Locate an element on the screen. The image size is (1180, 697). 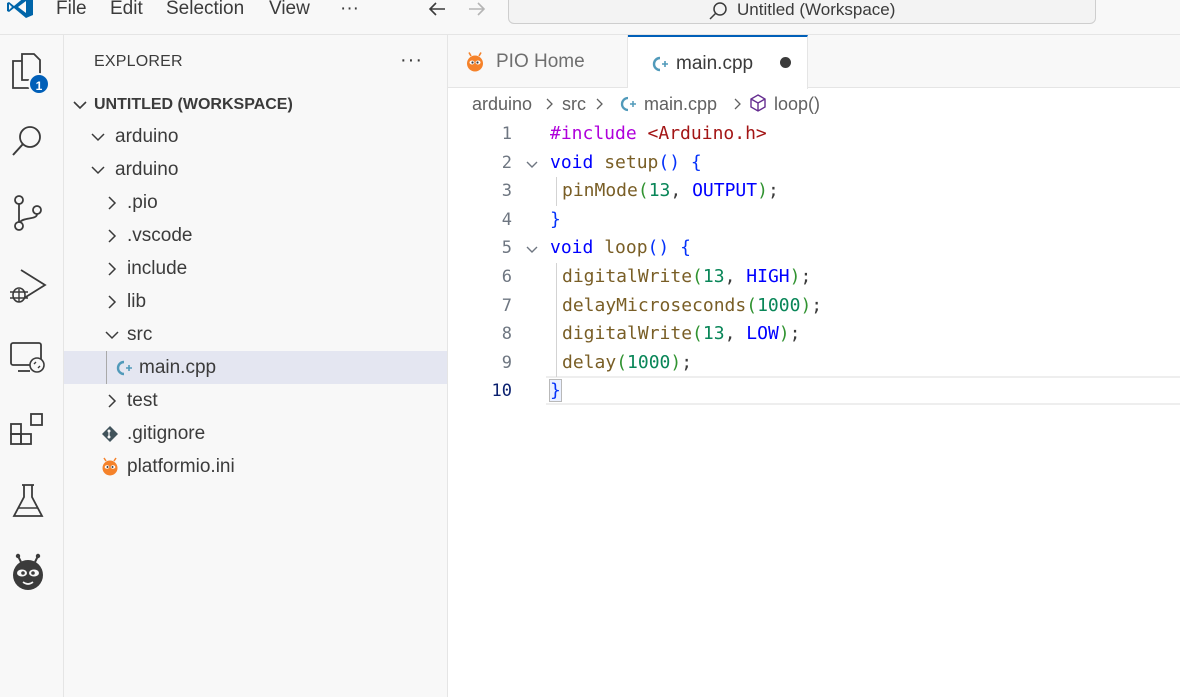
code-token: <Arduino.h> is located at coordinates (707, 133).